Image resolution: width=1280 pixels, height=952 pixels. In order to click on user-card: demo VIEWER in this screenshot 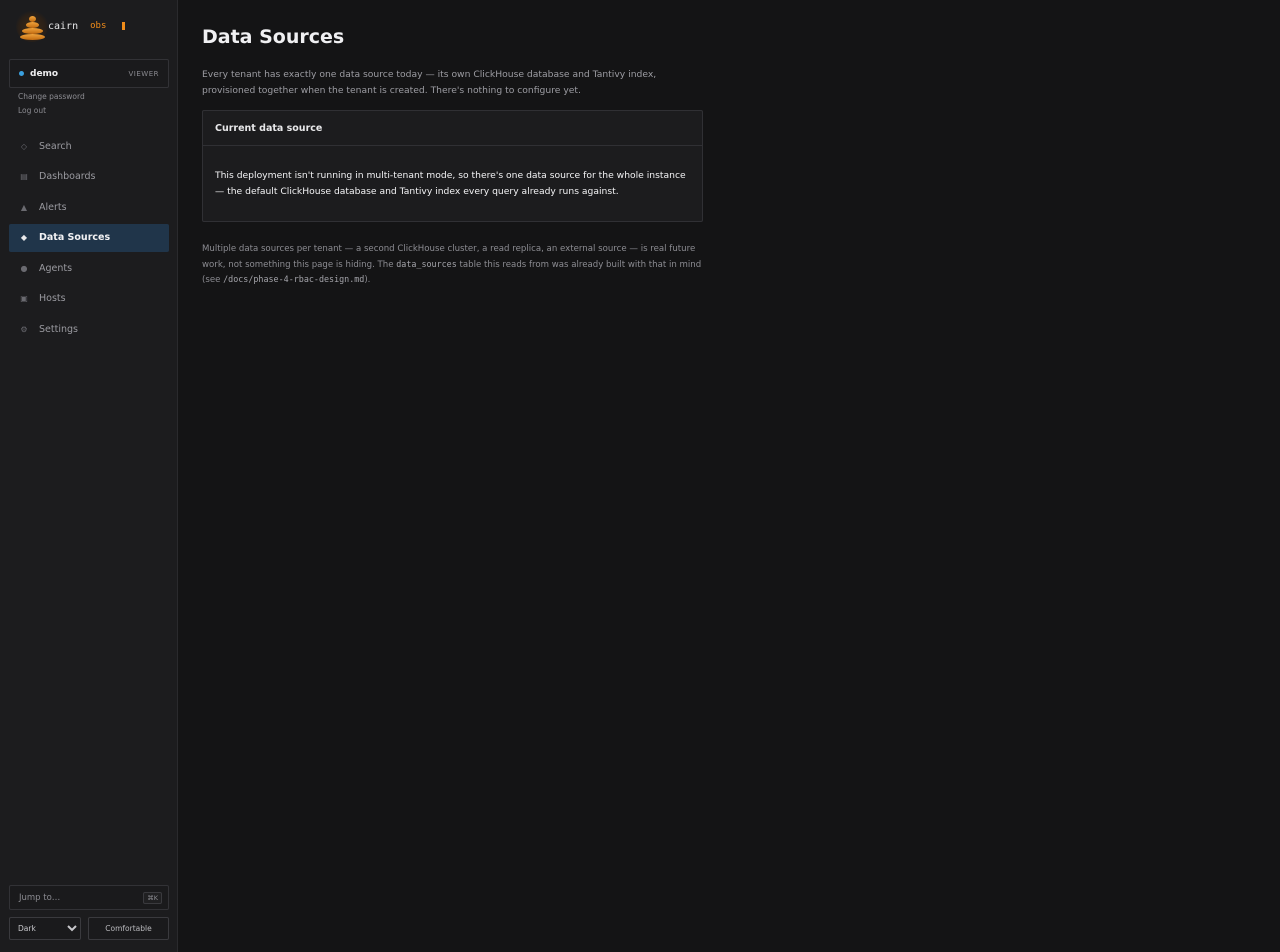, I will do `click(89, 73)`.